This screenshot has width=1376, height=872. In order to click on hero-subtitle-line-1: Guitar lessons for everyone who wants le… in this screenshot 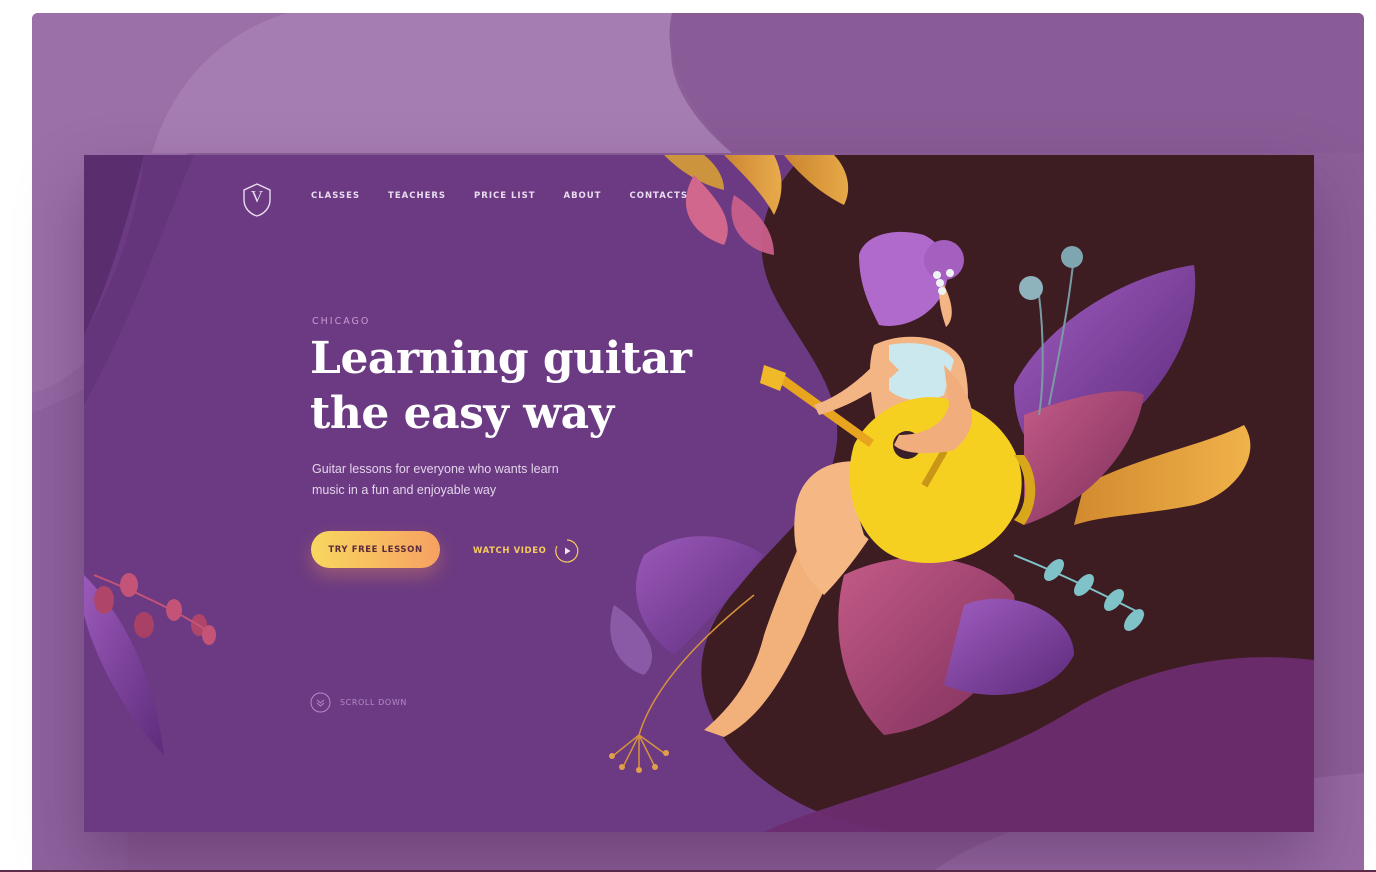, I will do `click(435, 469)`.